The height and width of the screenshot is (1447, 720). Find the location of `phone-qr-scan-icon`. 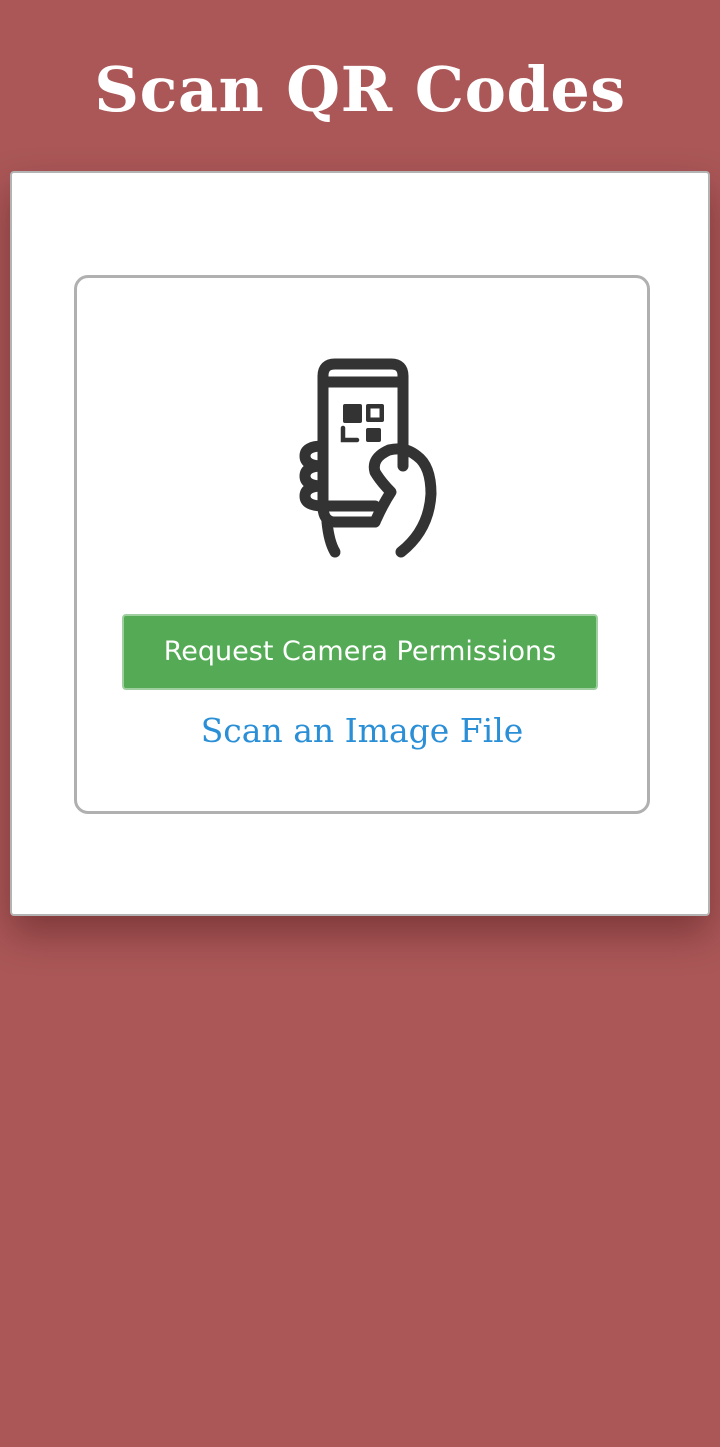

phone-qr-scan-icon is located at coordinates (368, 458).